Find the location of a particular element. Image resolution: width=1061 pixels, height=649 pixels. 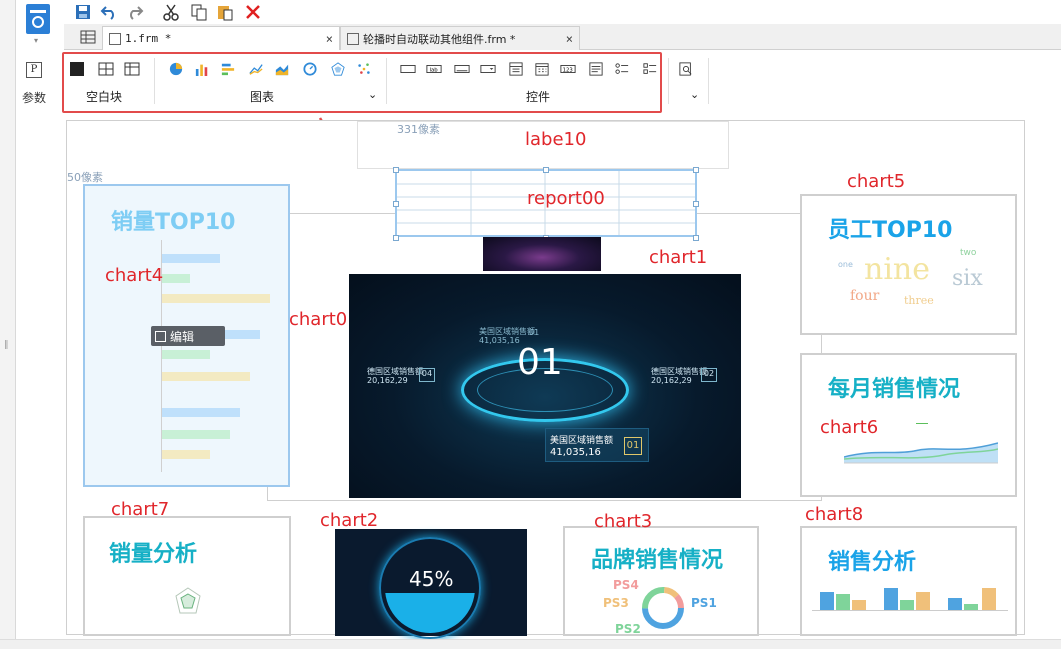

chart1-image is located at coordinates (542, 254).